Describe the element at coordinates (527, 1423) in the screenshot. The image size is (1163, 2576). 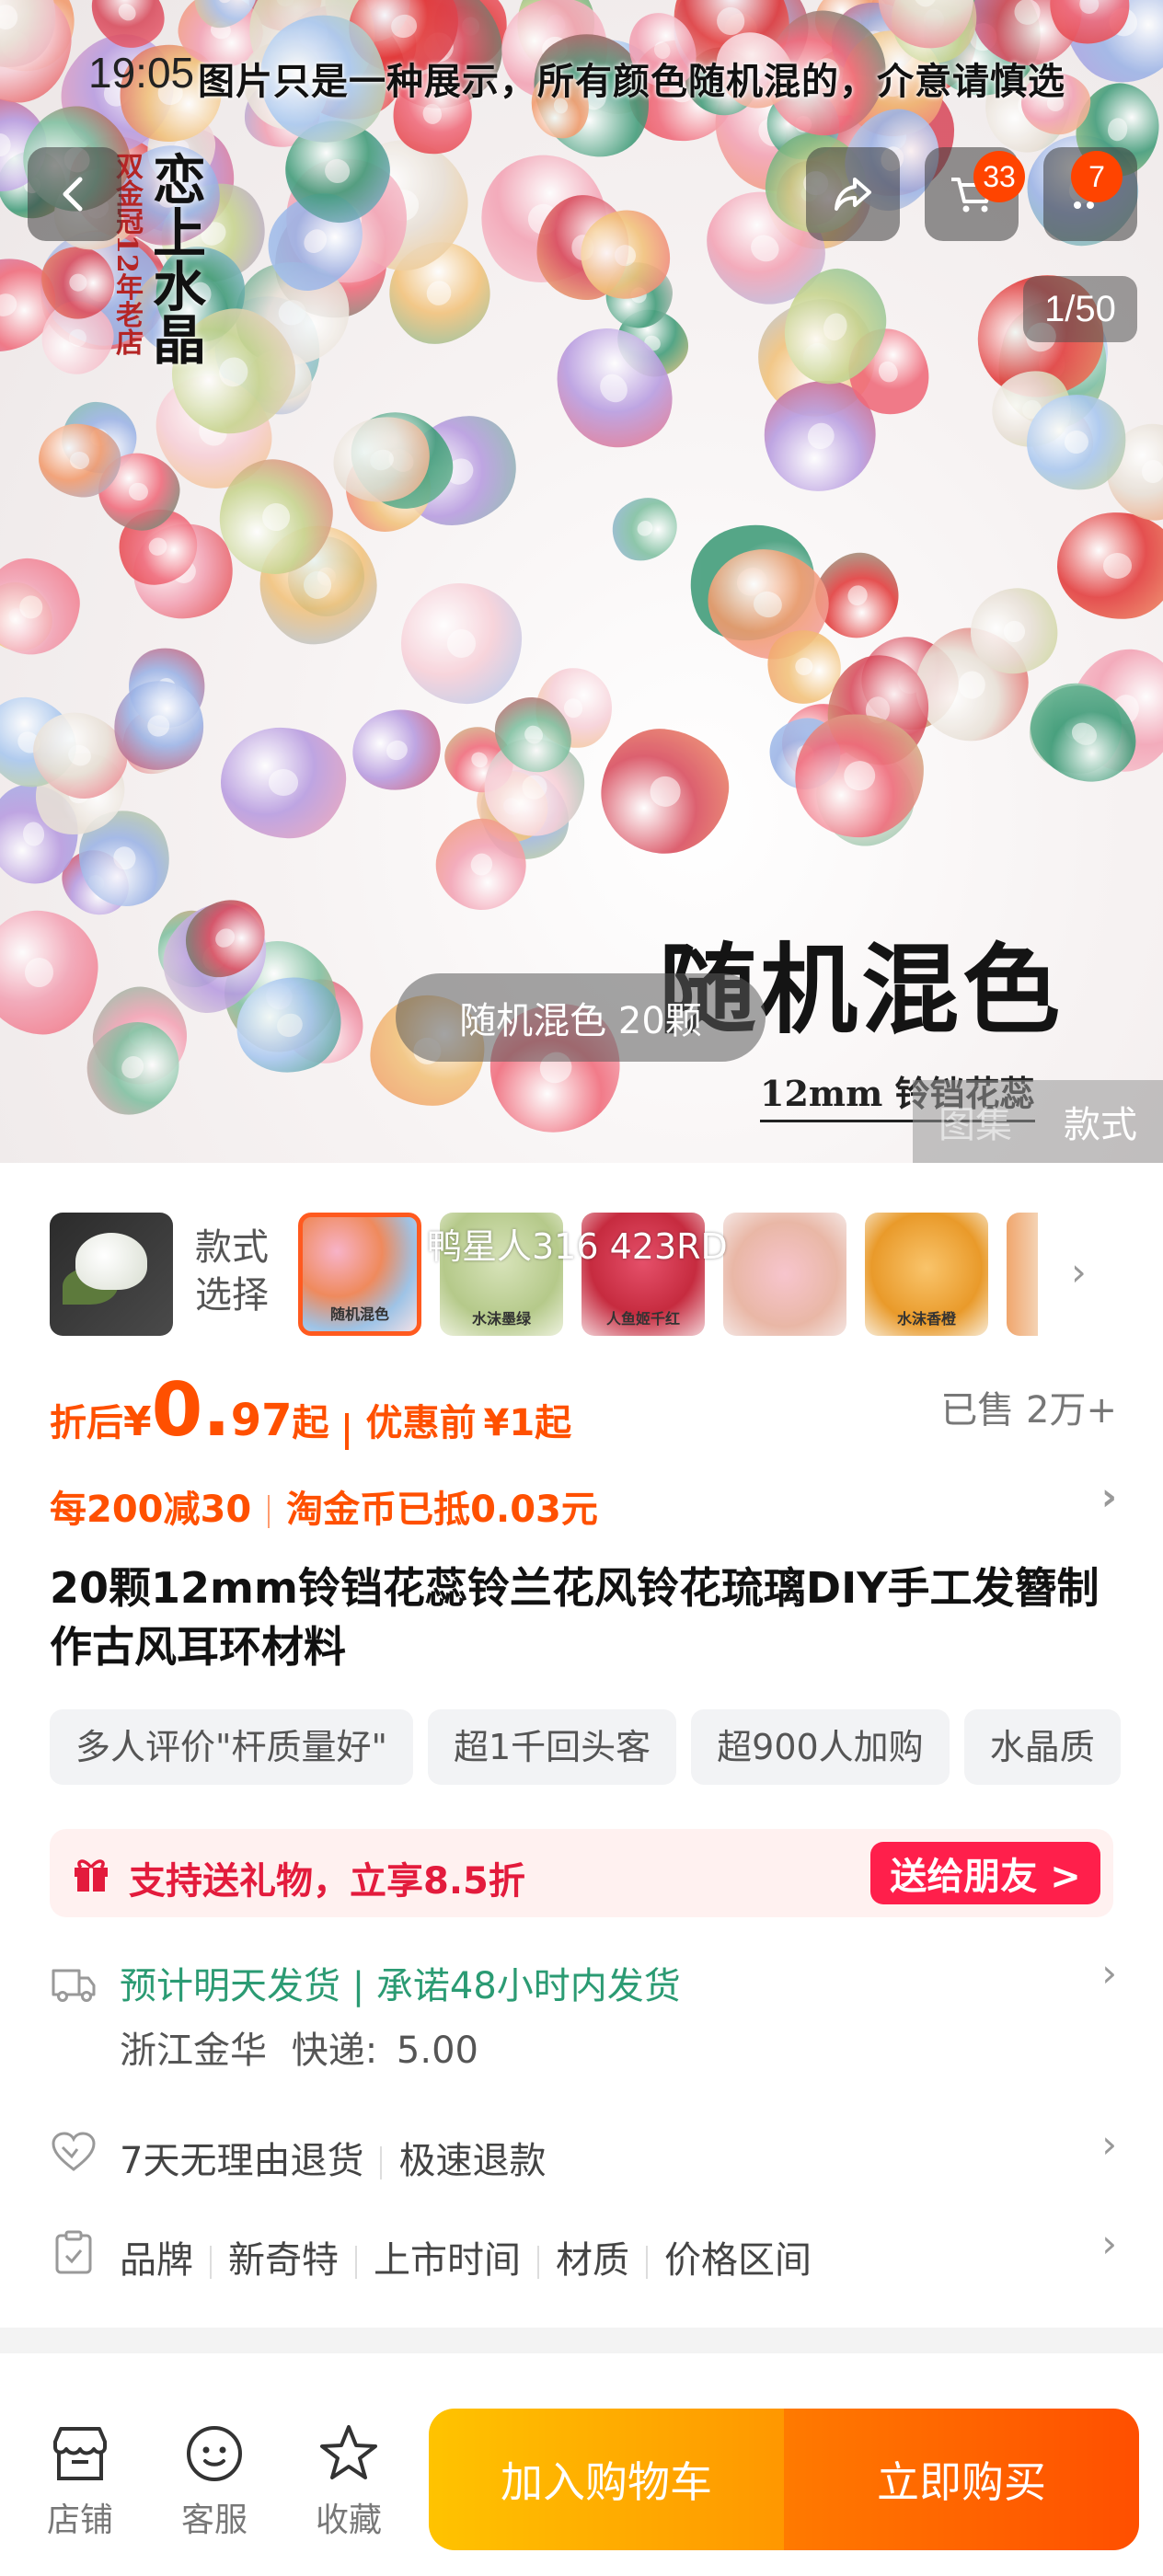
I see `before-price: ¥1起` at that location.